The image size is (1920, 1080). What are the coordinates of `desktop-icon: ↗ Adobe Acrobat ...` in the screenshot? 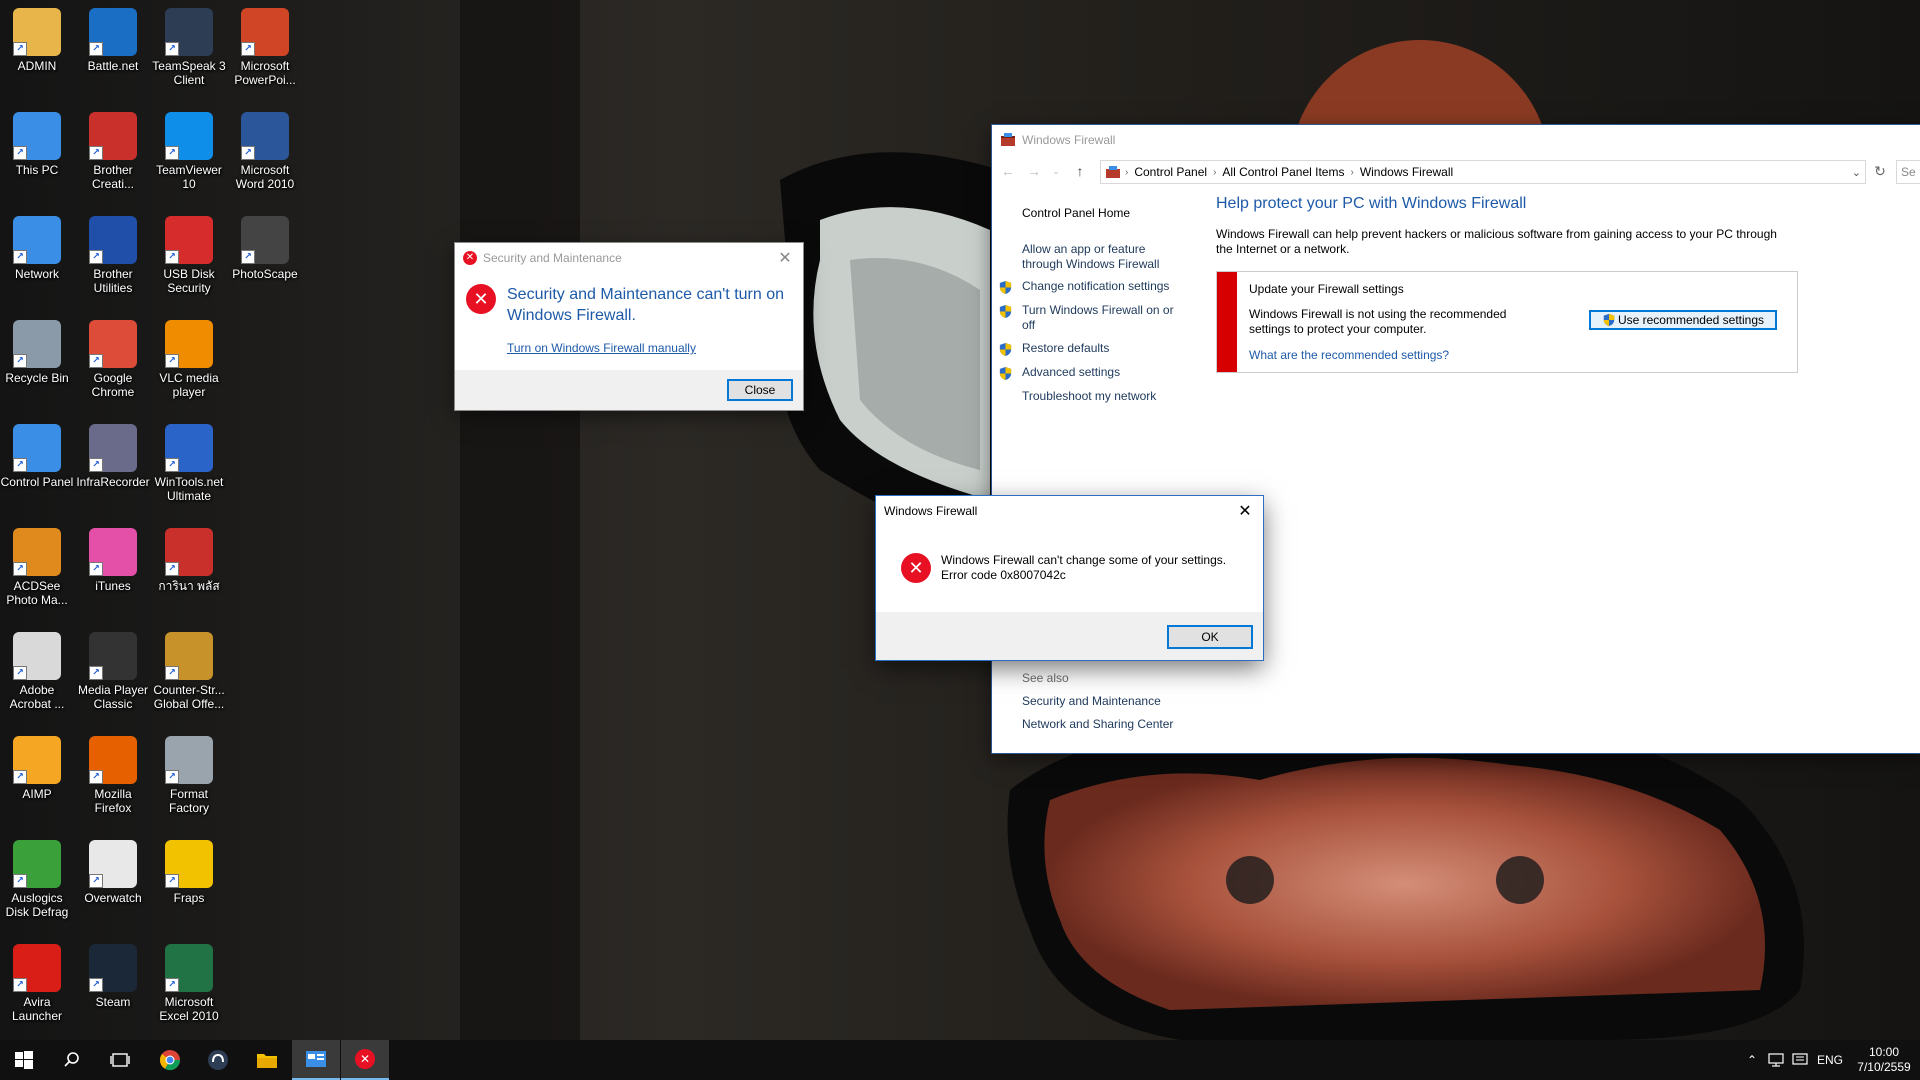 It's located at (37, 674).